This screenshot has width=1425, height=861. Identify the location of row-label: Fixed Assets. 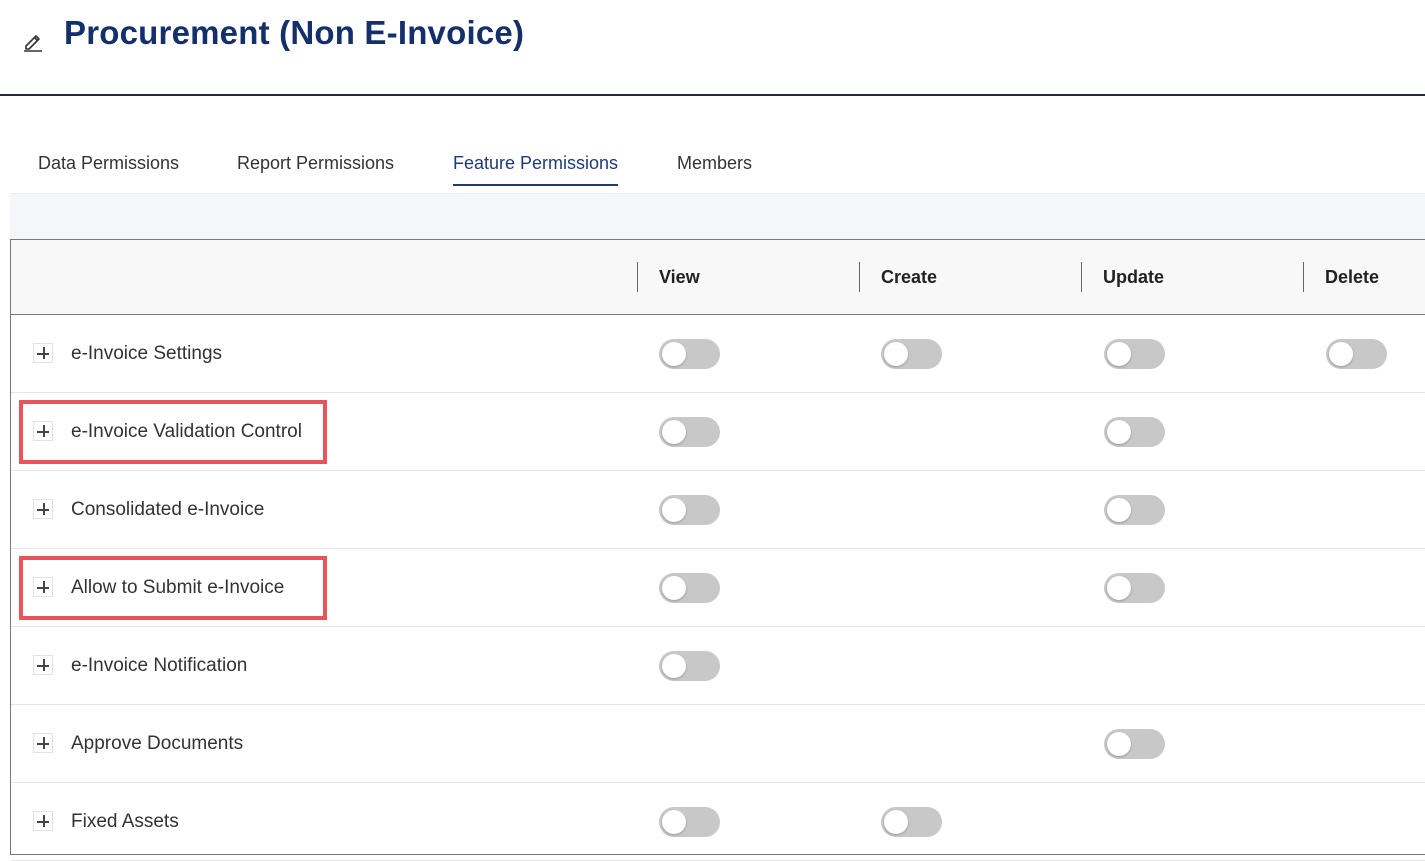
(125, 821).